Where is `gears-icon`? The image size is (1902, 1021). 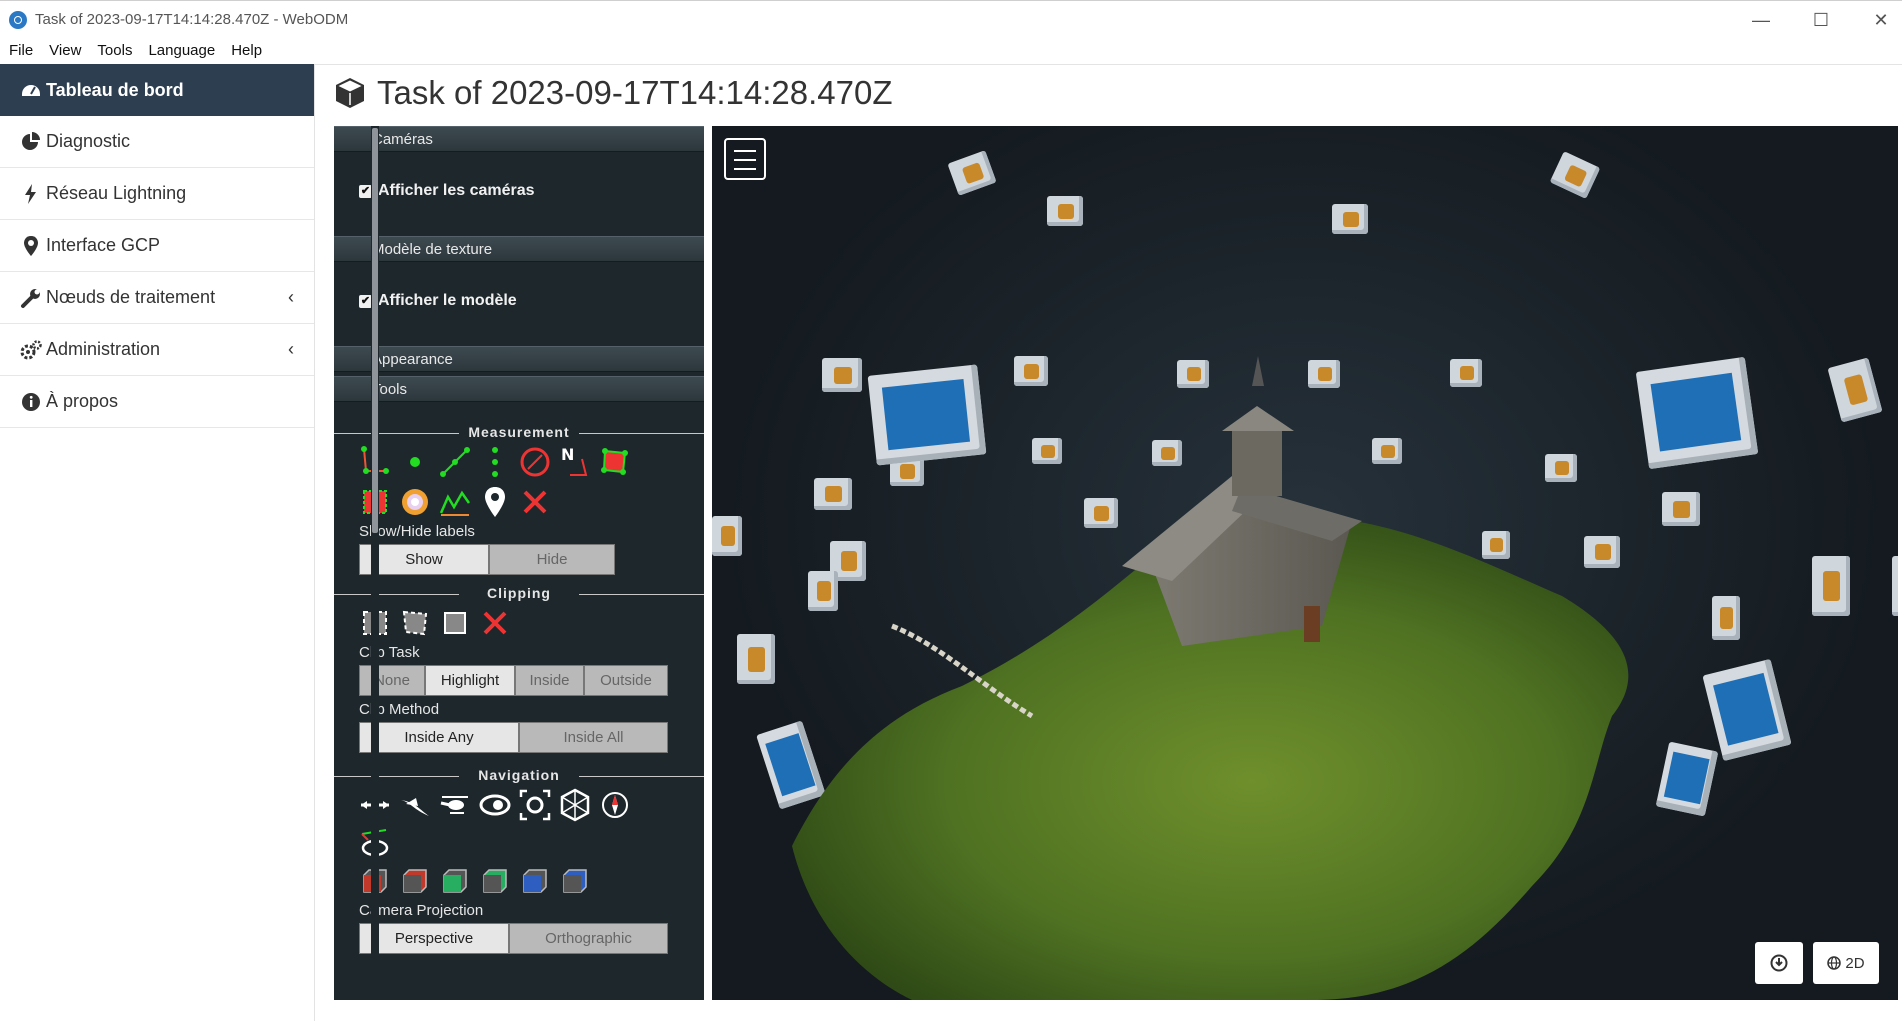
gears-icon is located at coordinates (31, 350).